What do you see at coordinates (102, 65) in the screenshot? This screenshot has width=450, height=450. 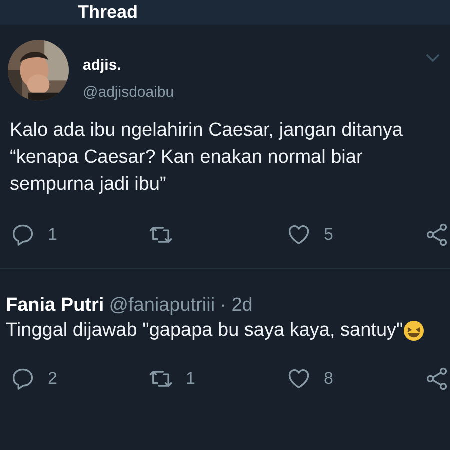 I see `author-name: adjis.` at bounding box center [102, 65].